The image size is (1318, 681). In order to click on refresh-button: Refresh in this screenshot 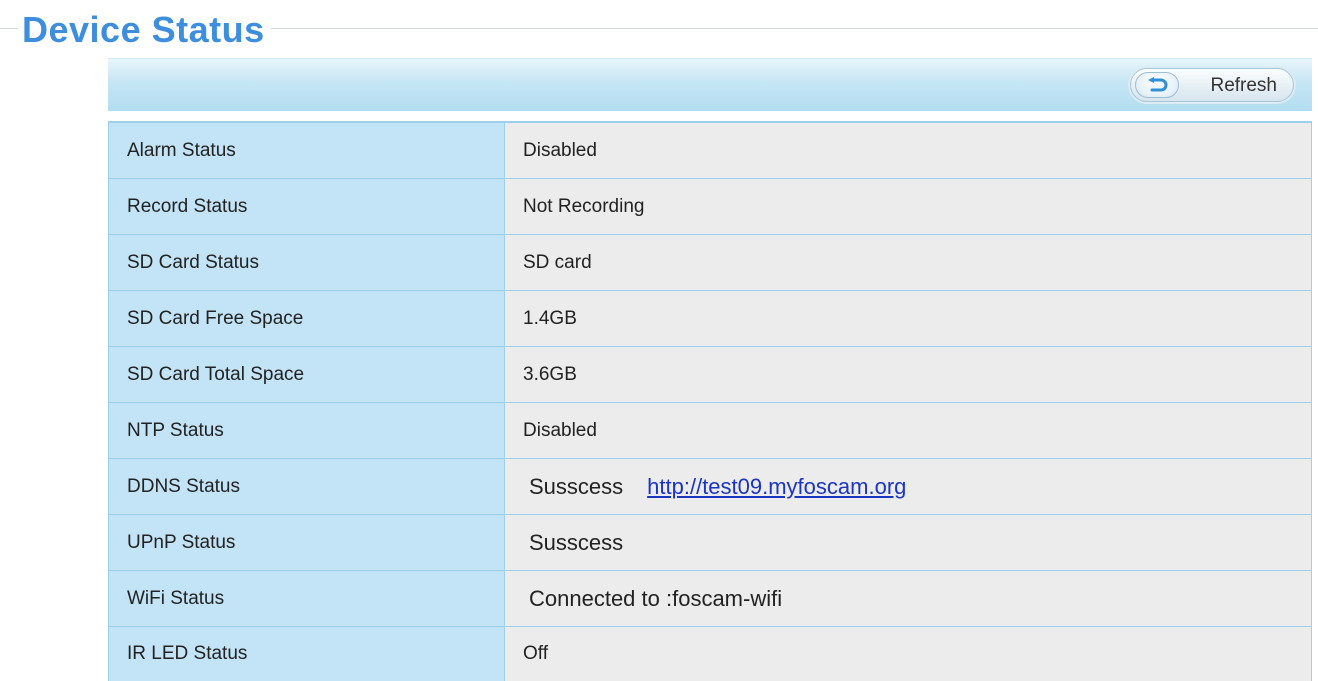, I will do `click(1212, 85)`.